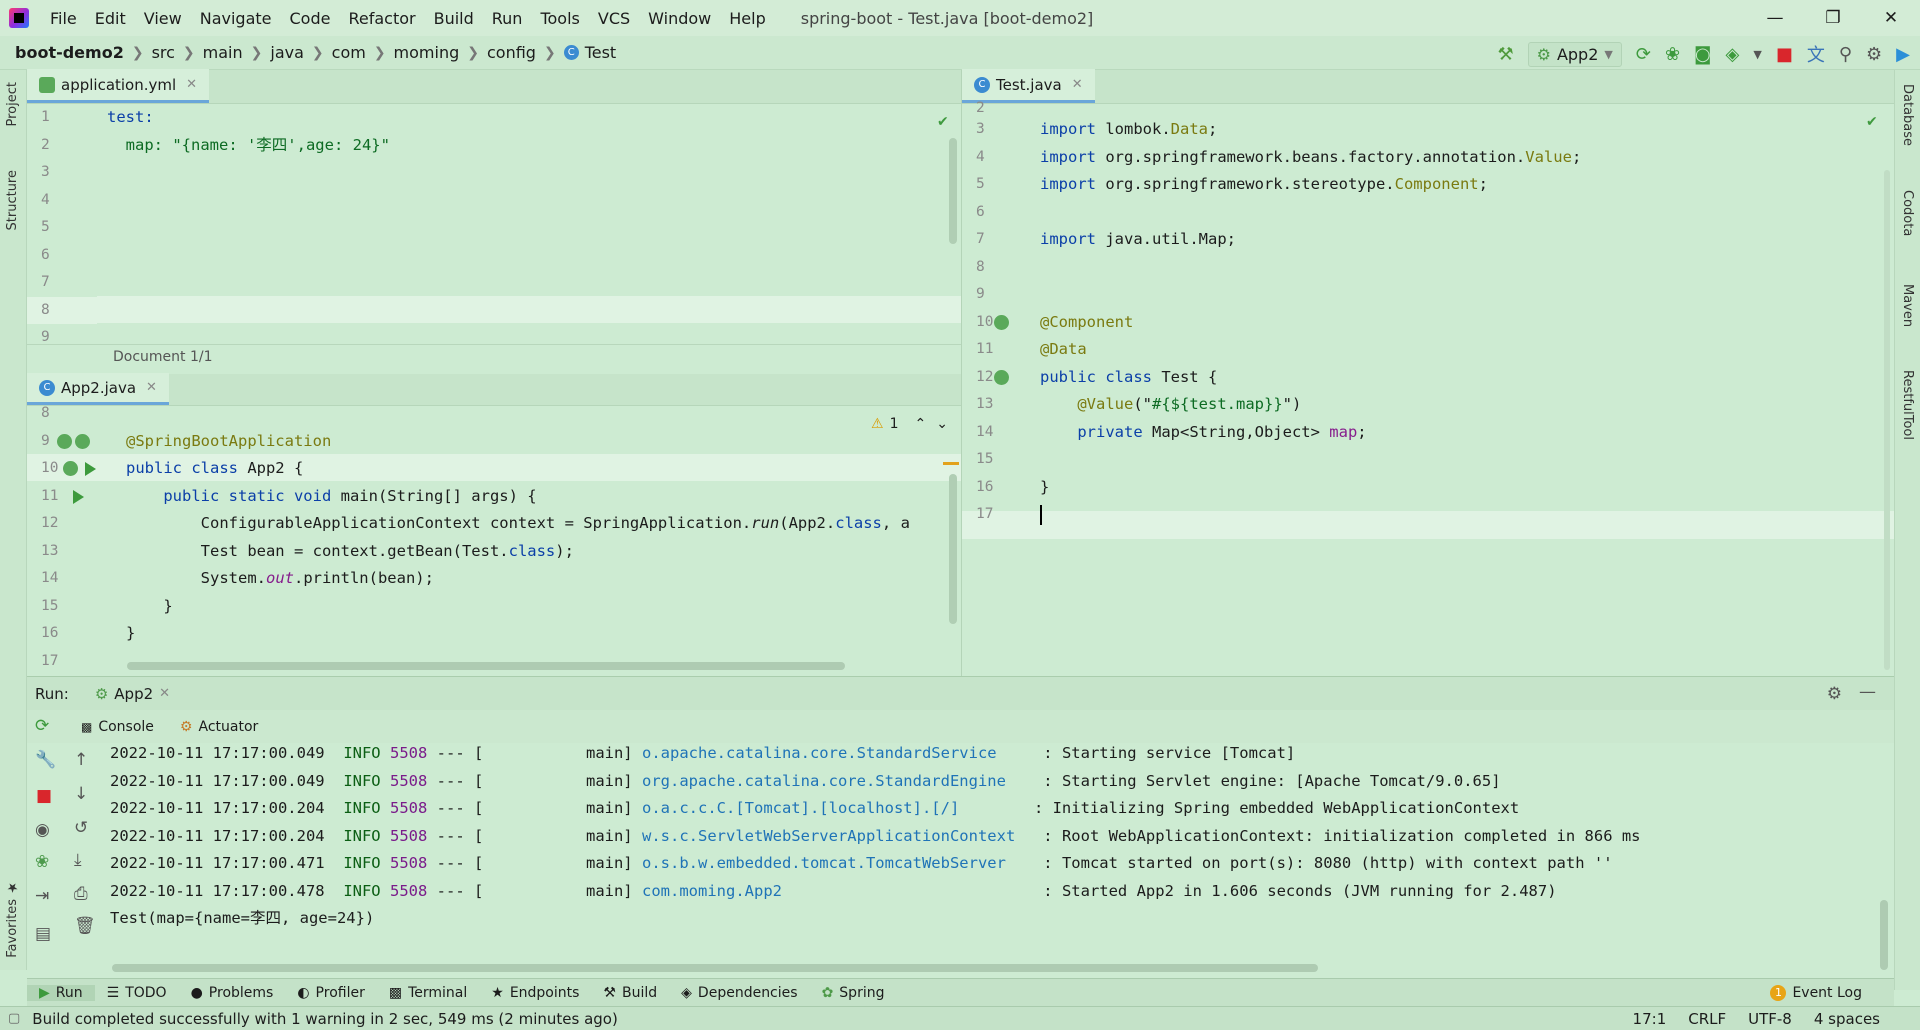 The width and height of the screenshot is (1920, 1030). Describe the element at coordinates (1505, 54) in the screenshot. I see `hammer-icon: ⚒` at that location.